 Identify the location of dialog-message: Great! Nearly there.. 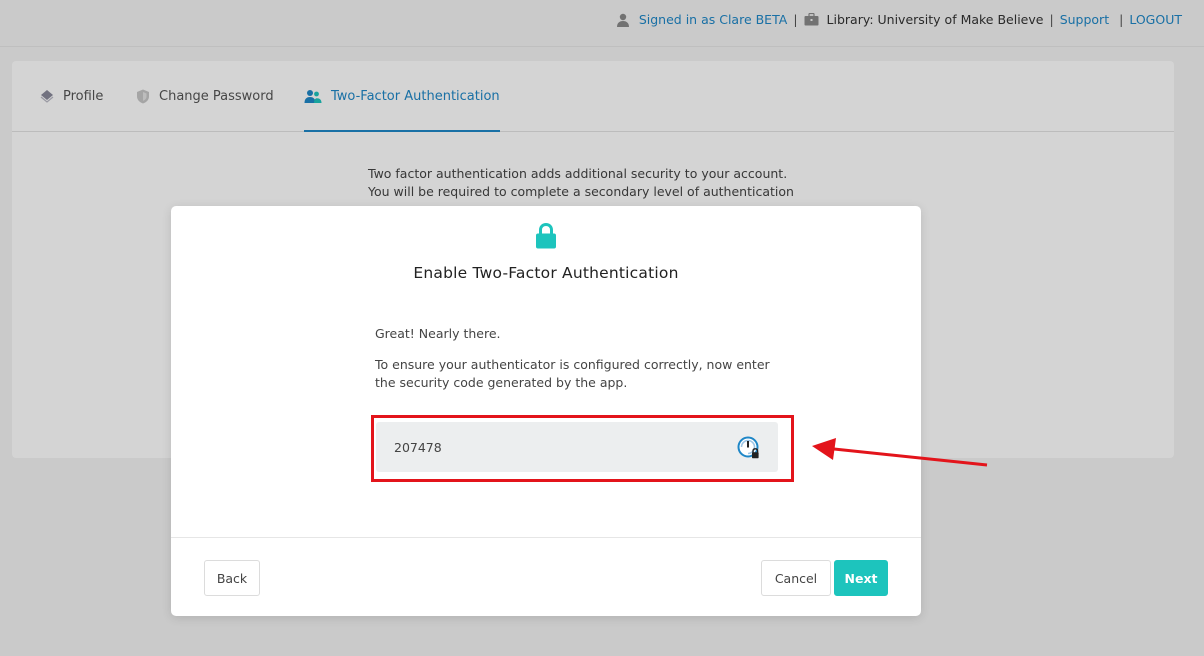
(438, 333).